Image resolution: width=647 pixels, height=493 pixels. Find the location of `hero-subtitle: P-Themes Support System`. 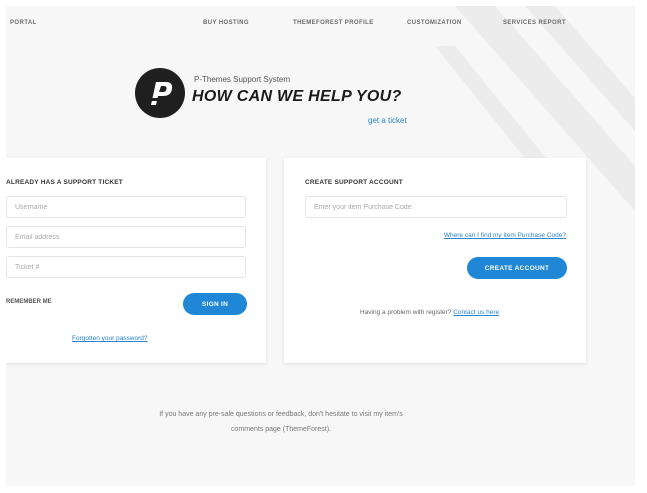

hero-subtitle: P-Themes Support System is located at coordinates (242, 79).